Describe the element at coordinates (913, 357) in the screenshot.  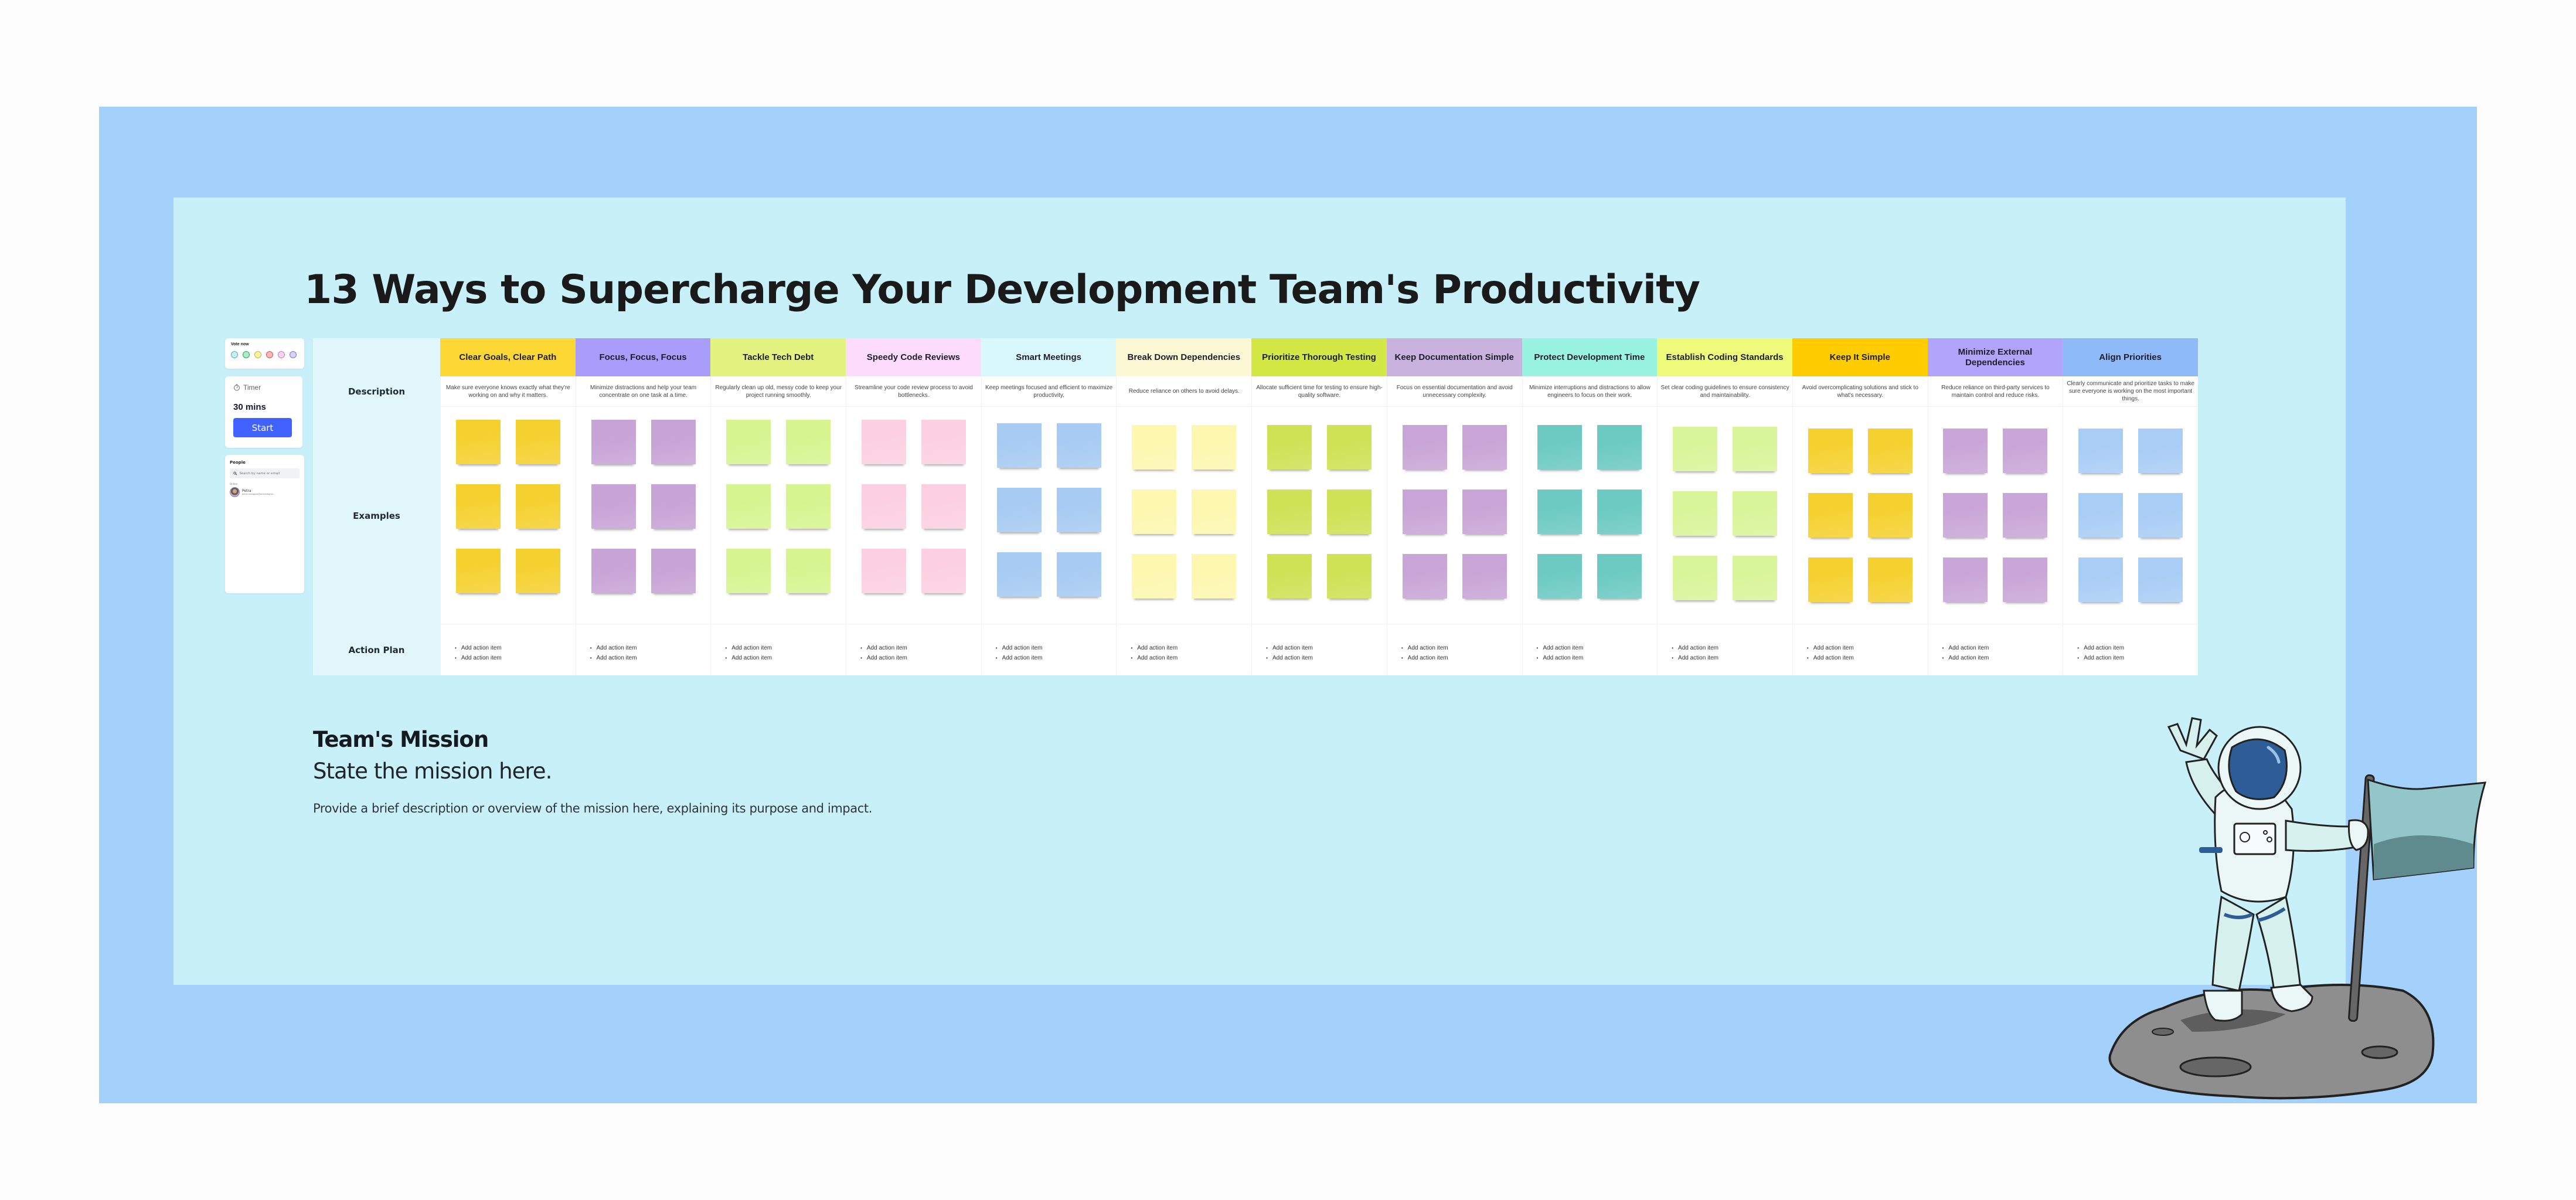
I see `column-header: Speedy Code Reviews` at that location.